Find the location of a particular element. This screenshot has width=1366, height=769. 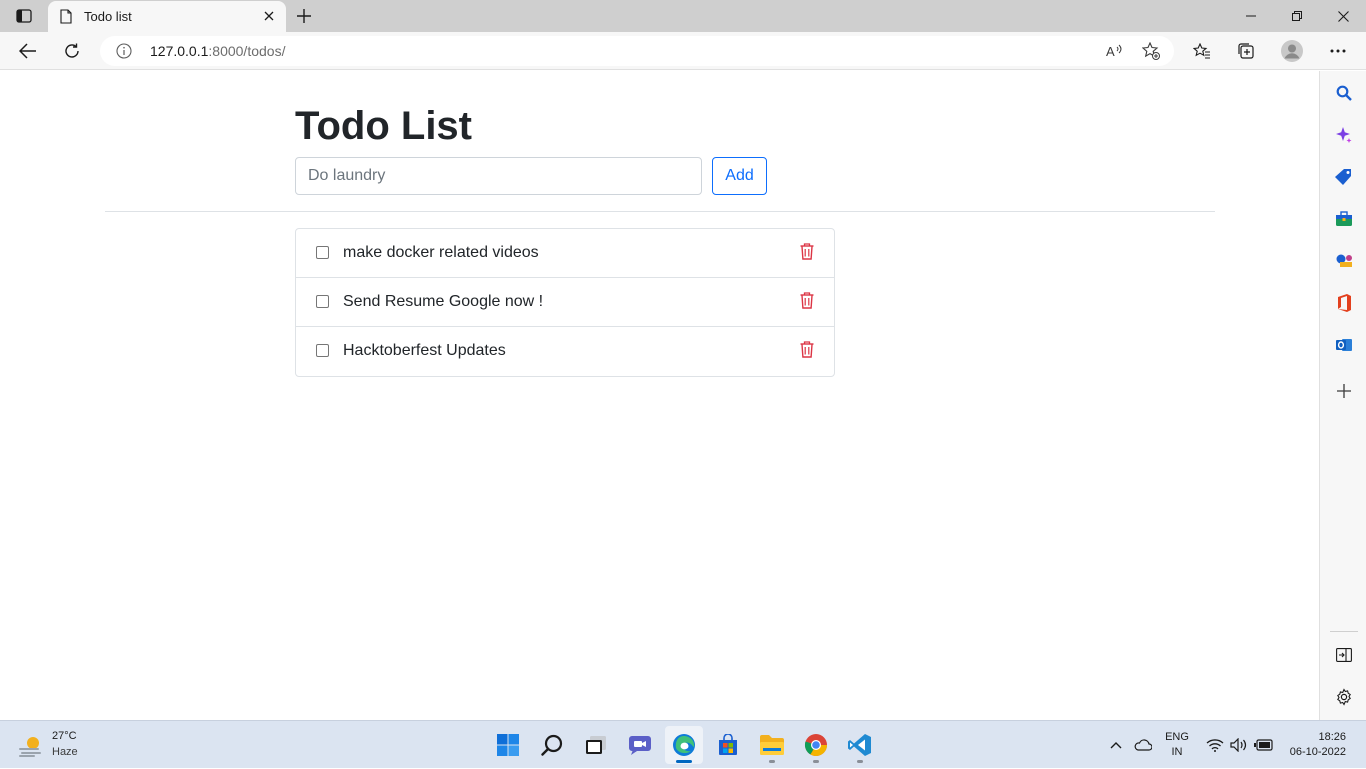

chat-icon is located at coordinates (640, 745).